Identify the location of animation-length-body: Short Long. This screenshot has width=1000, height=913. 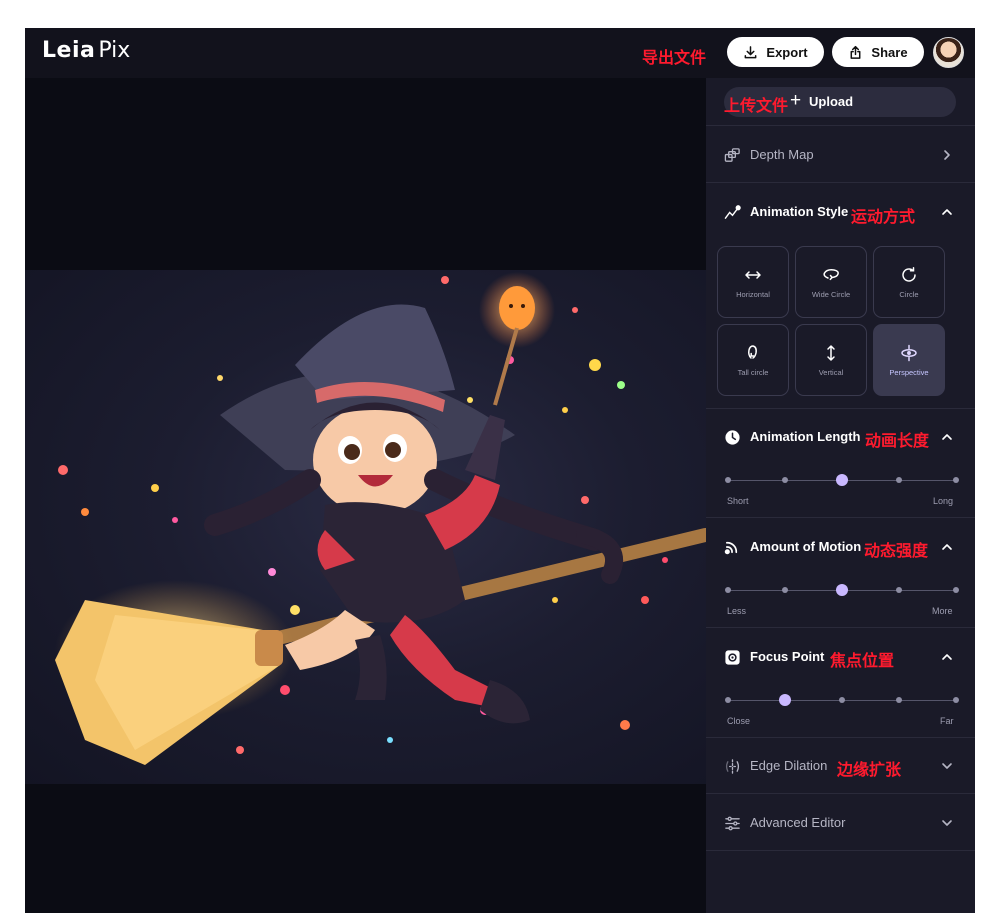
(840, 491).